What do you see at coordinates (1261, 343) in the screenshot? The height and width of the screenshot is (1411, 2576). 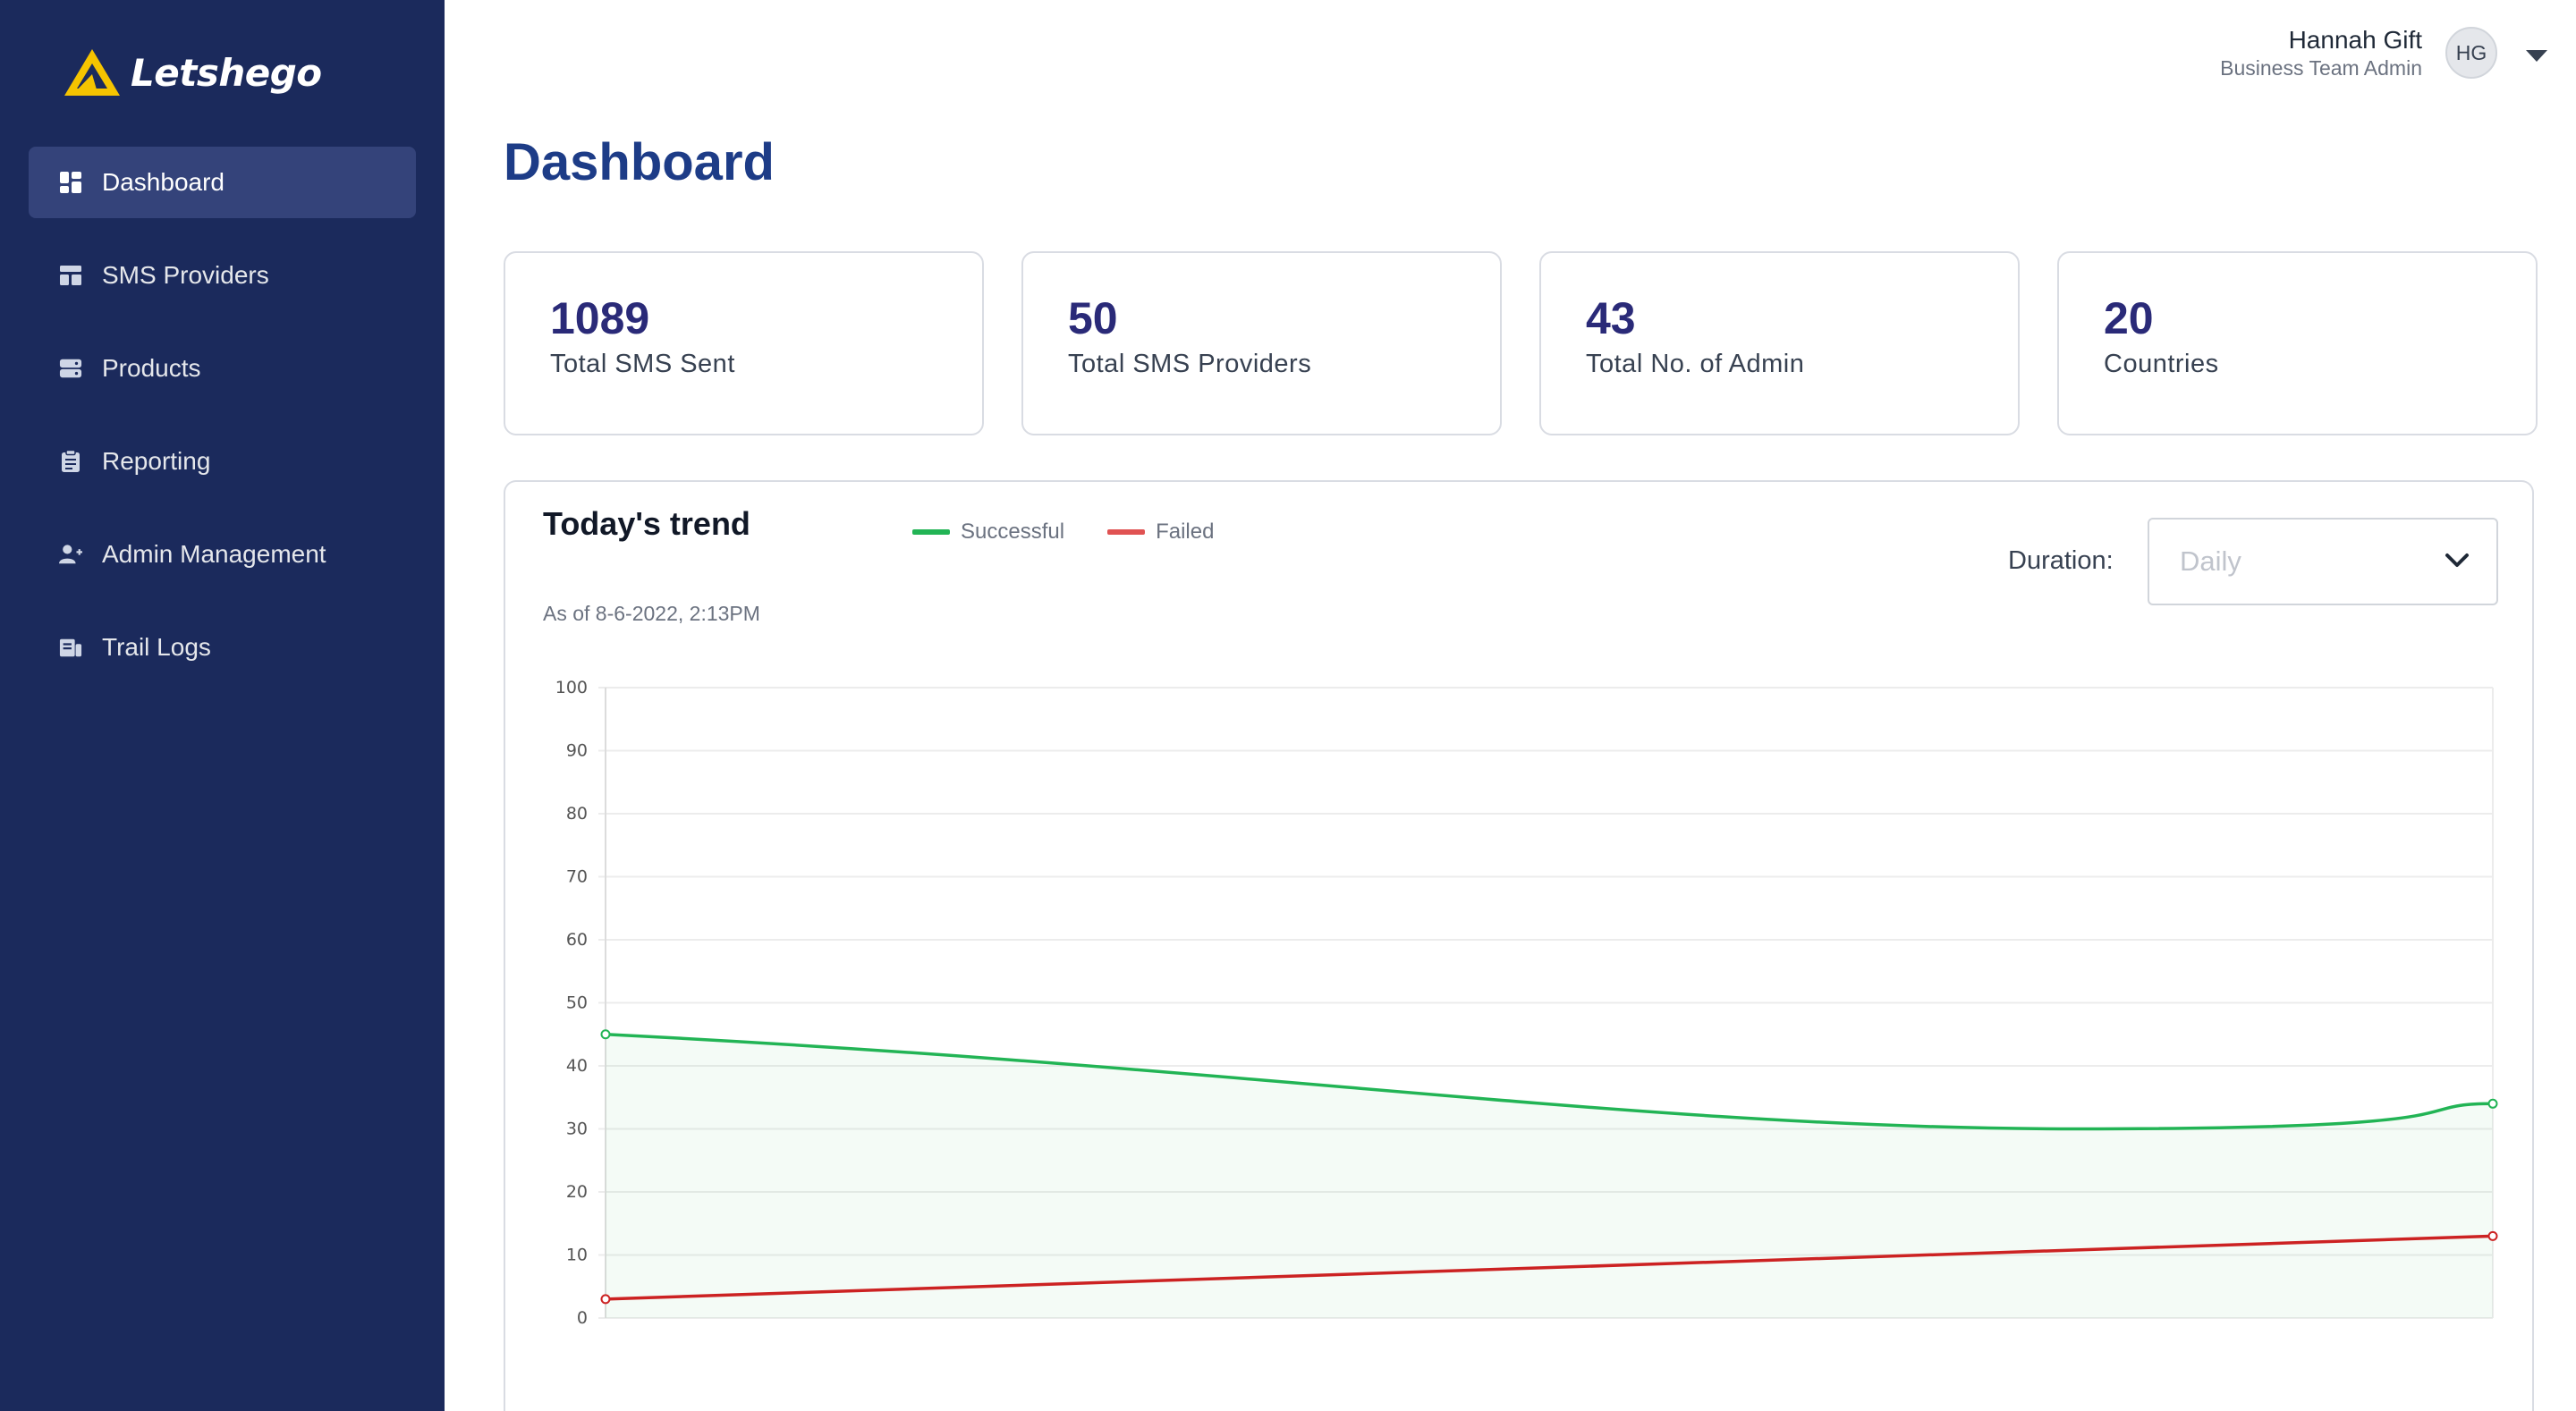 I see `stat-card-total-sms-providers: 50 Total SMS Providers` at bounding box center [1261, 343].